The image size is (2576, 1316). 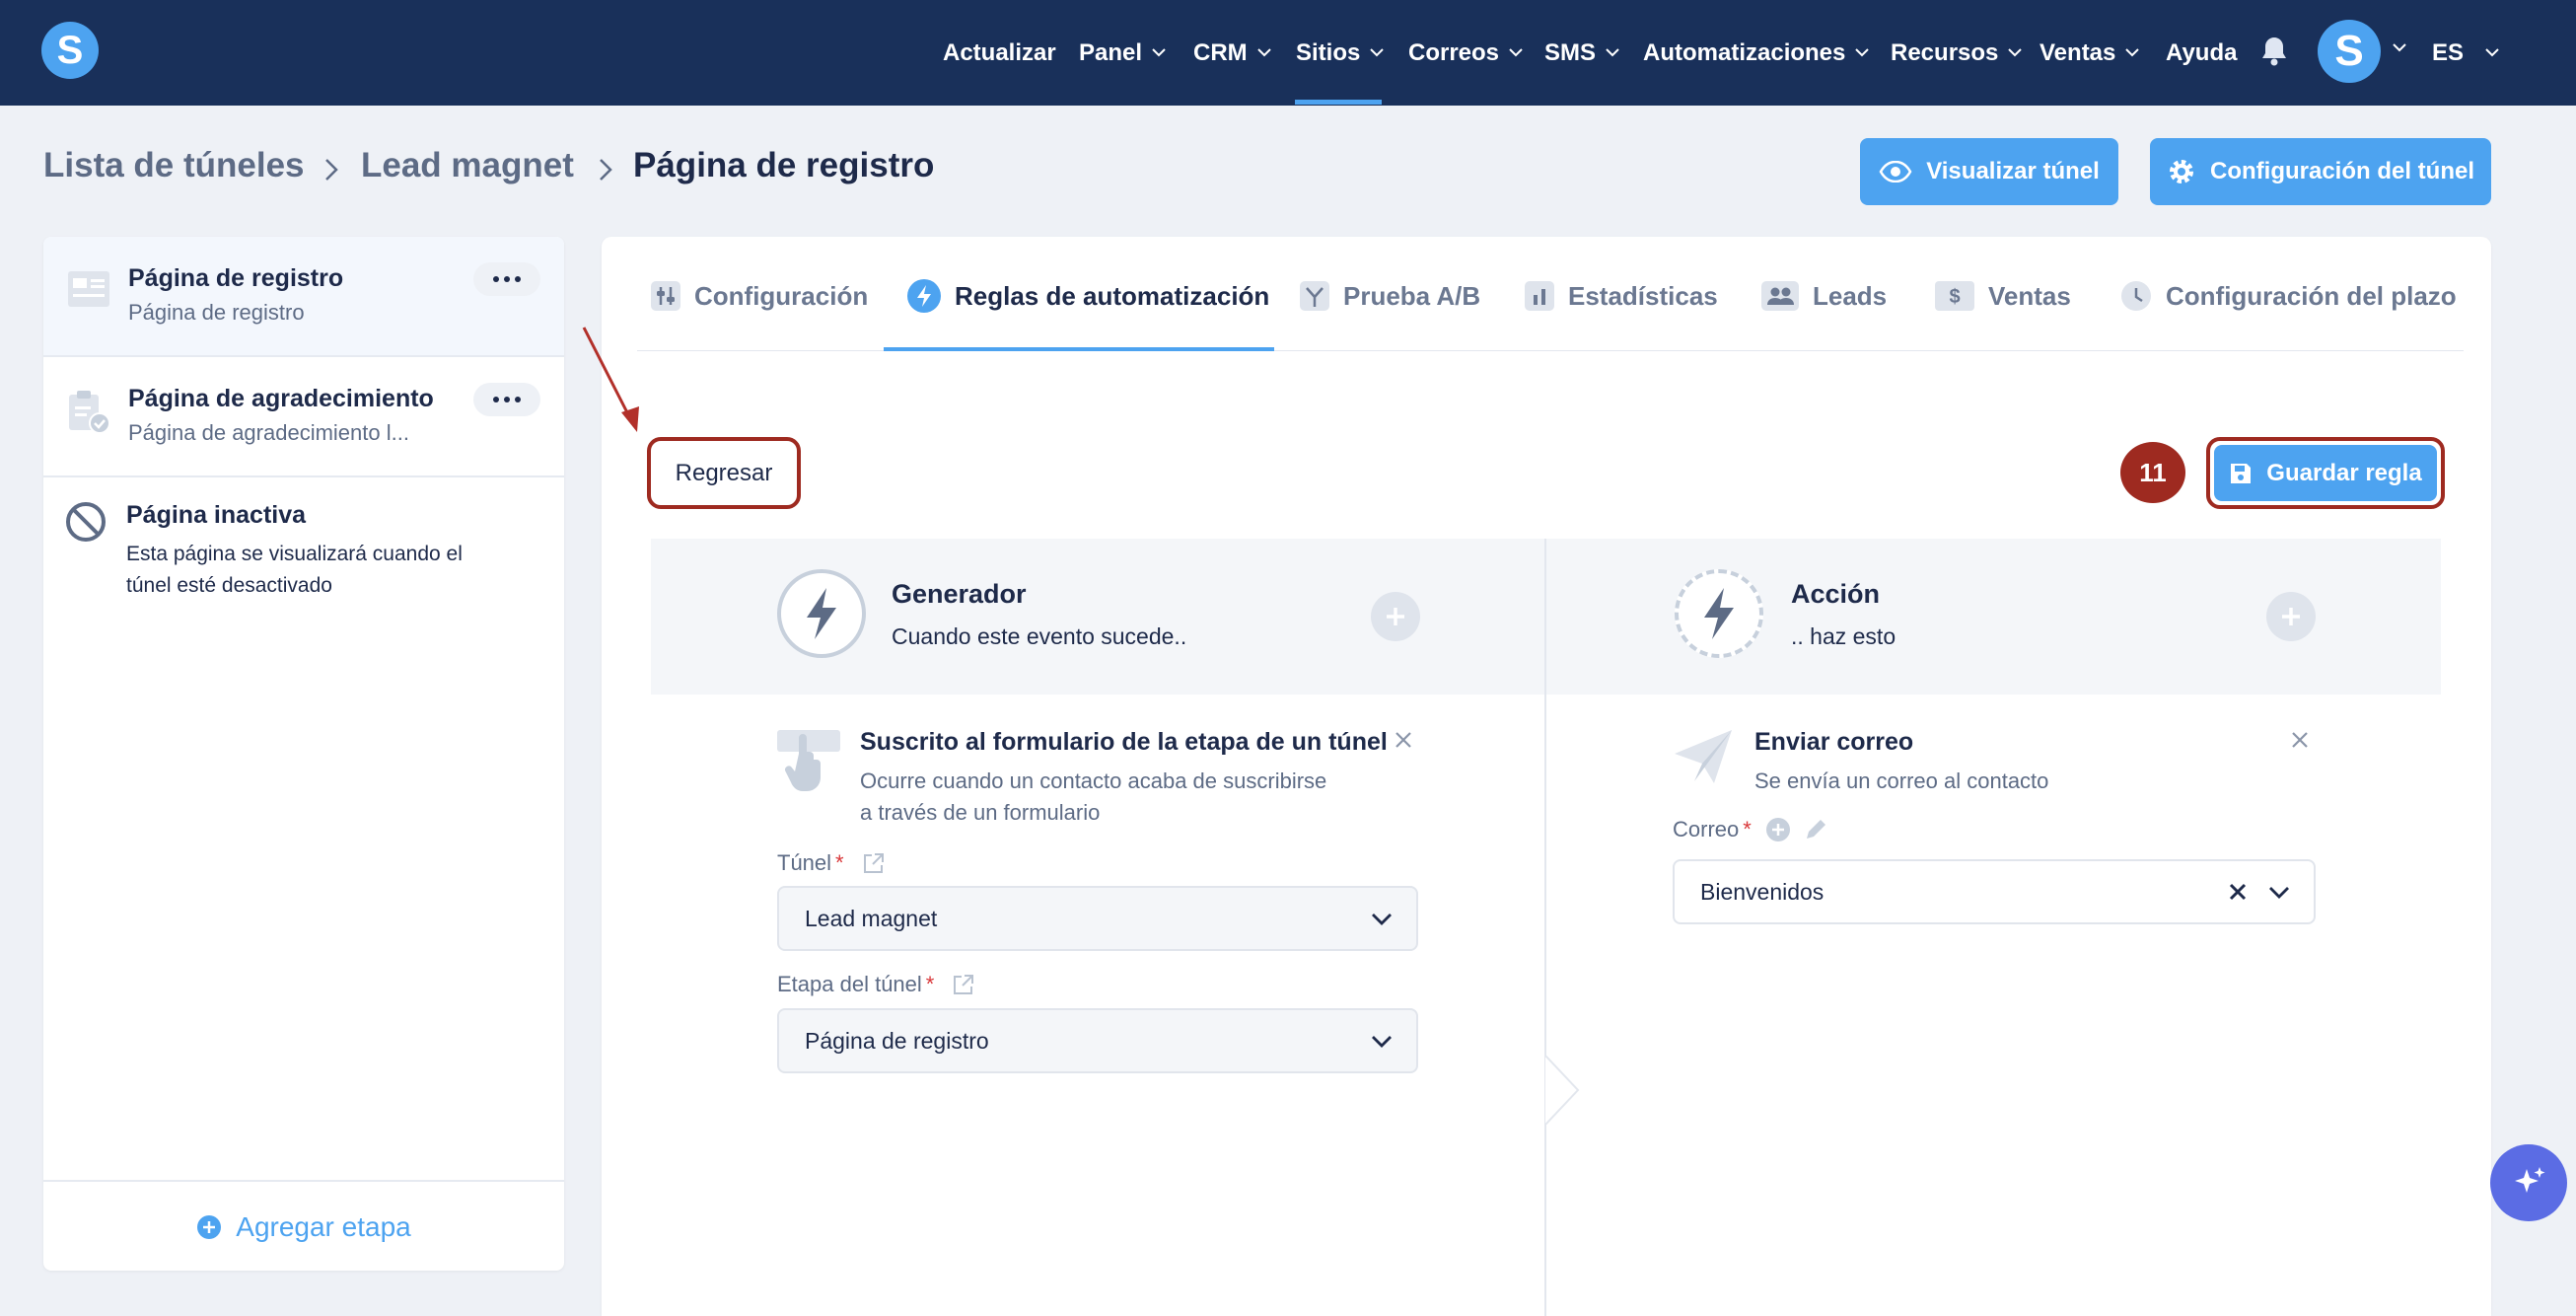 What do you see at coordinates (1097, 1040) in the screenshot?
I see `funnel-stage-select: Página de registro` at bounding box center [1097, 1040].